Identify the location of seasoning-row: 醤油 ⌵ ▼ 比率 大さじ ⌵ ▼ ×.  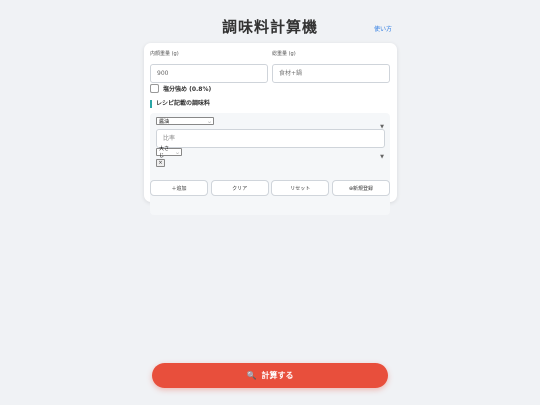
(270, 164).